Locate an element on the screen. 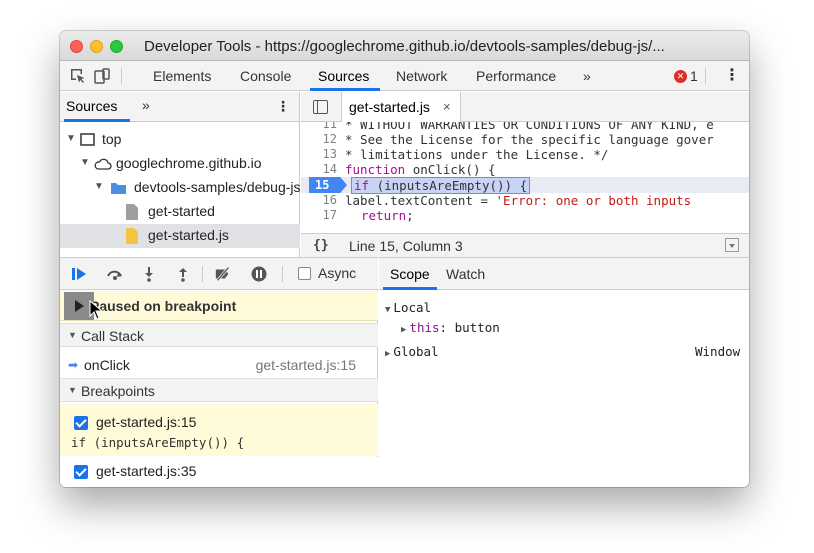 The height and width of the screenshot is (553, 814). minimize-window-button is located at coordinates (96, 46).